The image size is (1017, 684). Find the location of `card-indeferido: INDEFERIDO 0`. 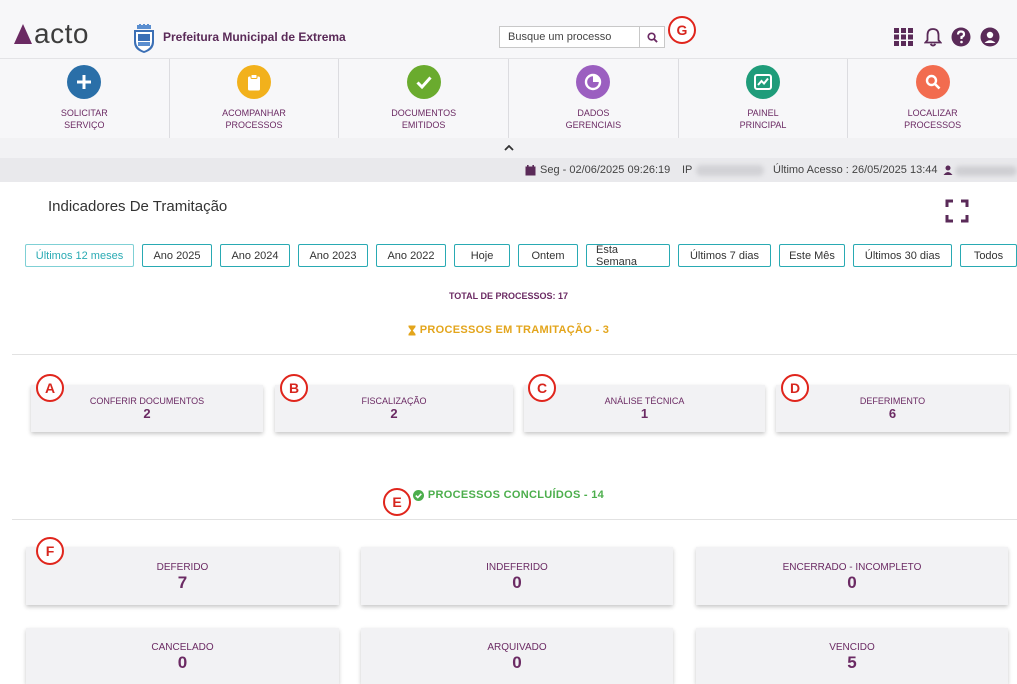

card-indeferido: INDEFERIDO 0 is located at coordinates (517, 576).